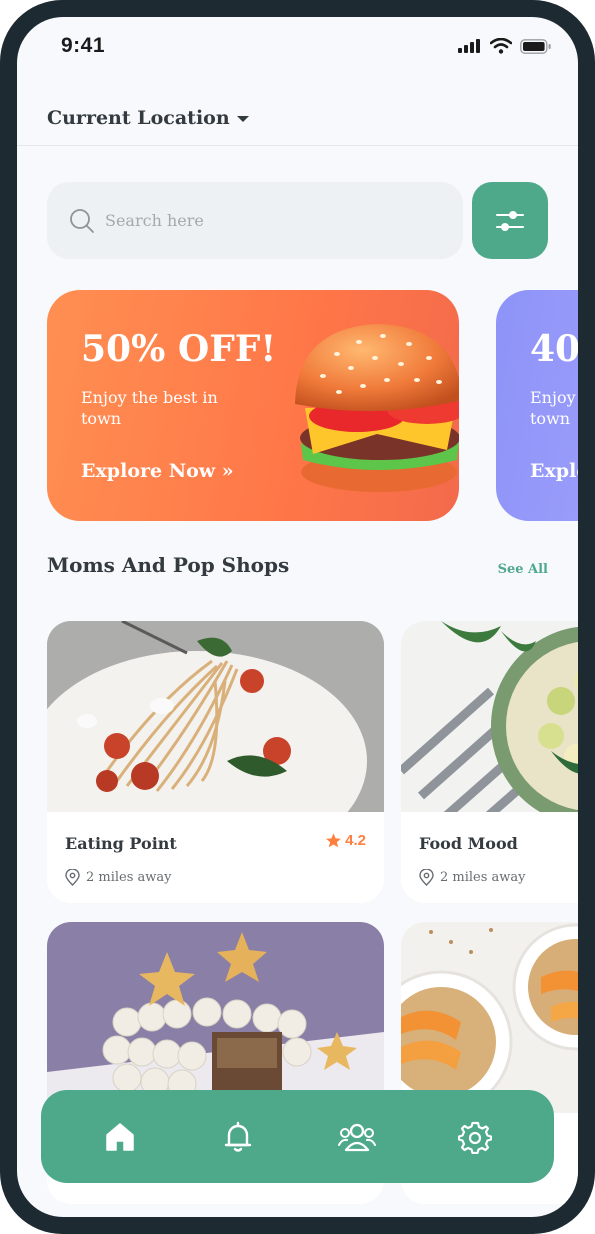 The image size is (595, 1234). I want to click on rating-badge: 4.2, so click(345, 840).